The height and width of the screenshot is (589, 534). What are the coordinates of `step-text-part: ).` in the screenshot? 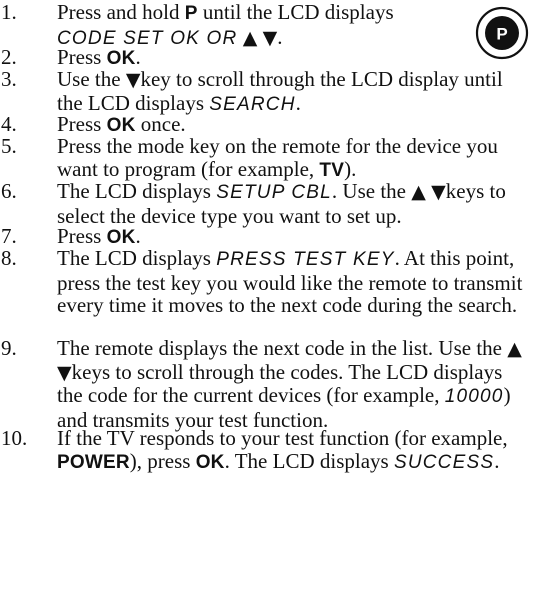 It's located at (350, 168).